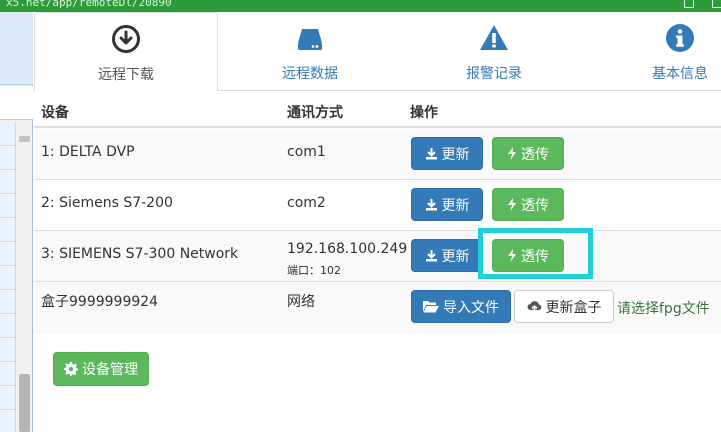 This screenshot has width=721, height=432. What do you see at coordinates (306, 152) in the screenshot?
I see `comm-method: com1` at bounding box center [306, 152].